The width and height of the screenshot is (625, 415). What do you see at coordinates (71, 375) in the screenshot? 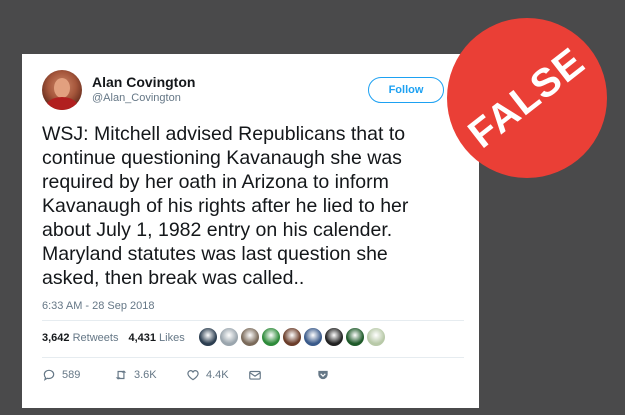
I see `reply-count: 589` at bounding box center [71, 375].